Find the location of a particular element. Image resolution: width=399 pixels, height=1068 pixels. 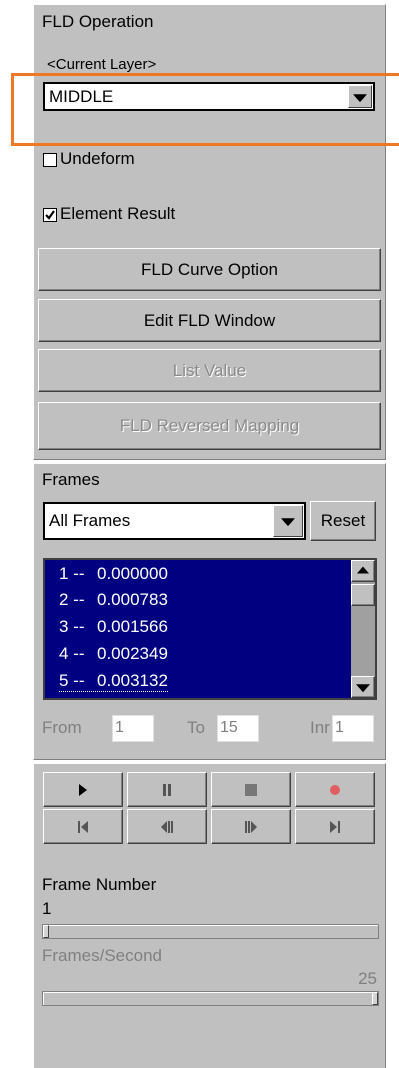

last-frame-button is located at coordinates (335, 826).